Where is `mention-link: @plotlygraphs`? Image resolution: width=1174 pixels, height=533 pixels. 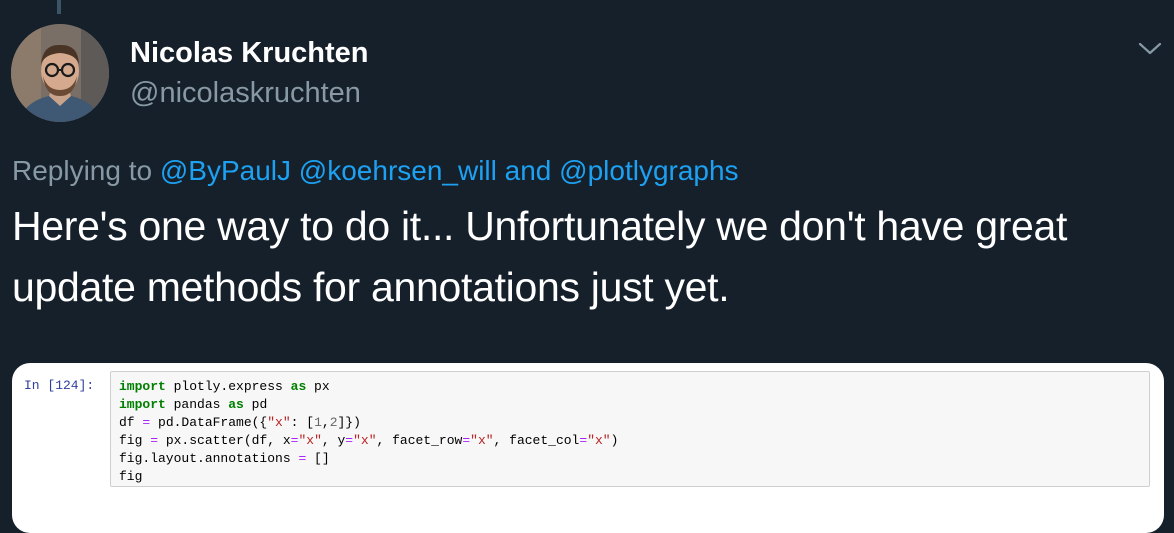 mention-link: @plotlygraphs is located at coordinates (648, 170).